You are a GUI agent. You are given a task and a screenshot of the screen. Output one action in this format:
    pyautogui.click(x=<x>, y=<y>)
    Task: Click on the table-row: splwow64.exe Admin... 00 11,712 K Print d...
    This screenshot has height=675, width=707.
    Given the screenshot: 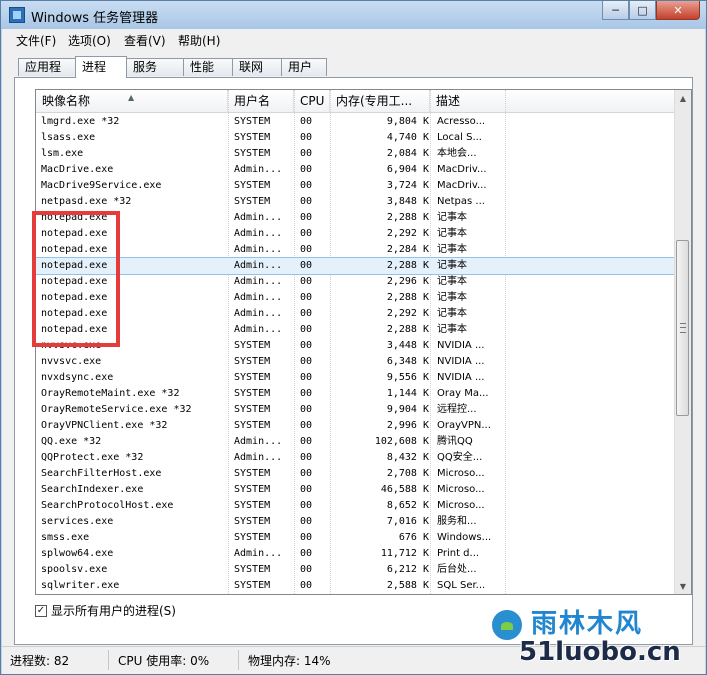 What is the action you would take?
    pyautogui.click(x=356, y=554)
    